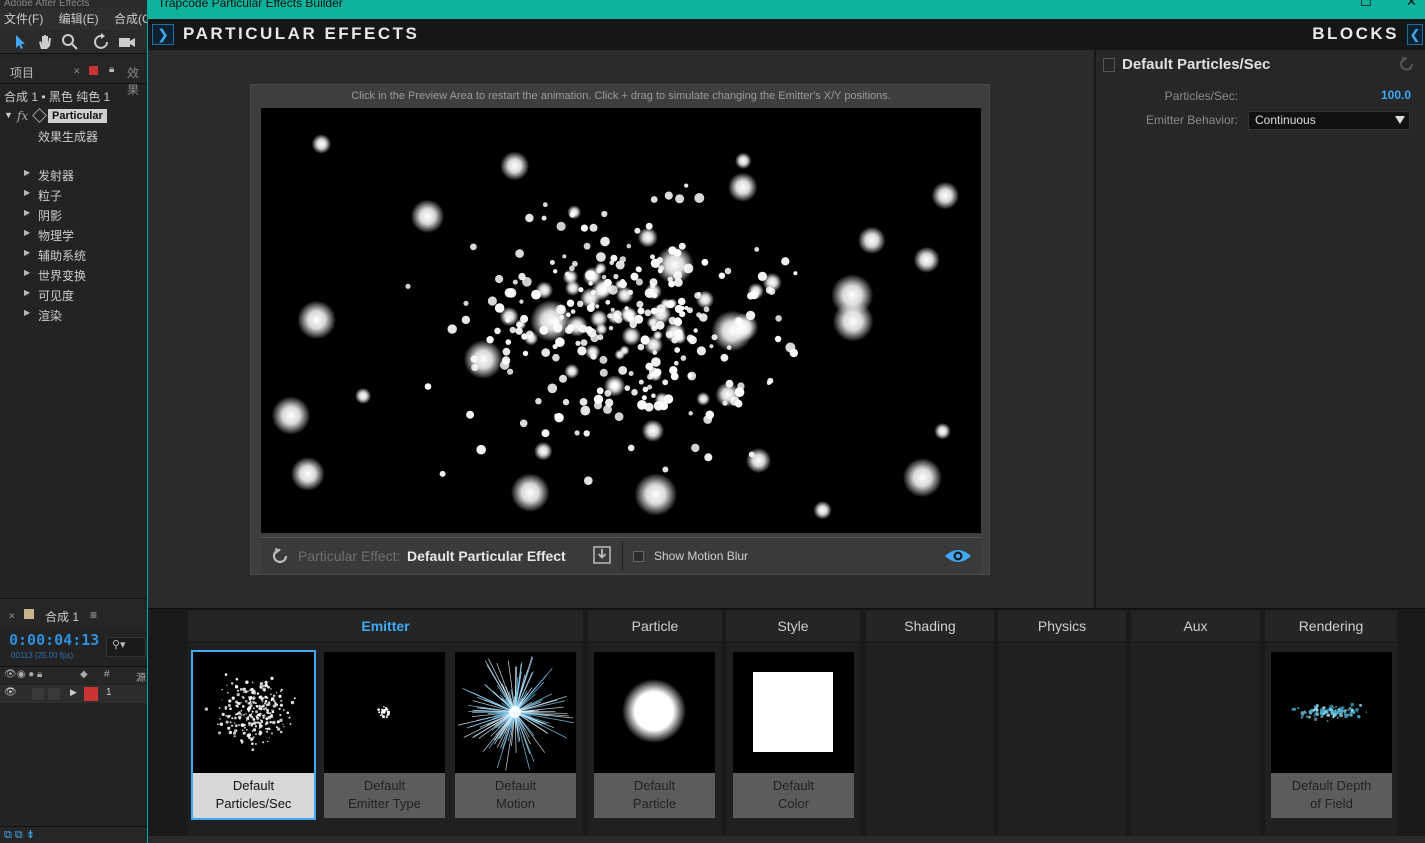 This screenshot has height=843, width=1425. What do you see at coordinates (930, 626) in the screenshot?
I see `tab-shading: Shading` at bounding box center [930, 626].